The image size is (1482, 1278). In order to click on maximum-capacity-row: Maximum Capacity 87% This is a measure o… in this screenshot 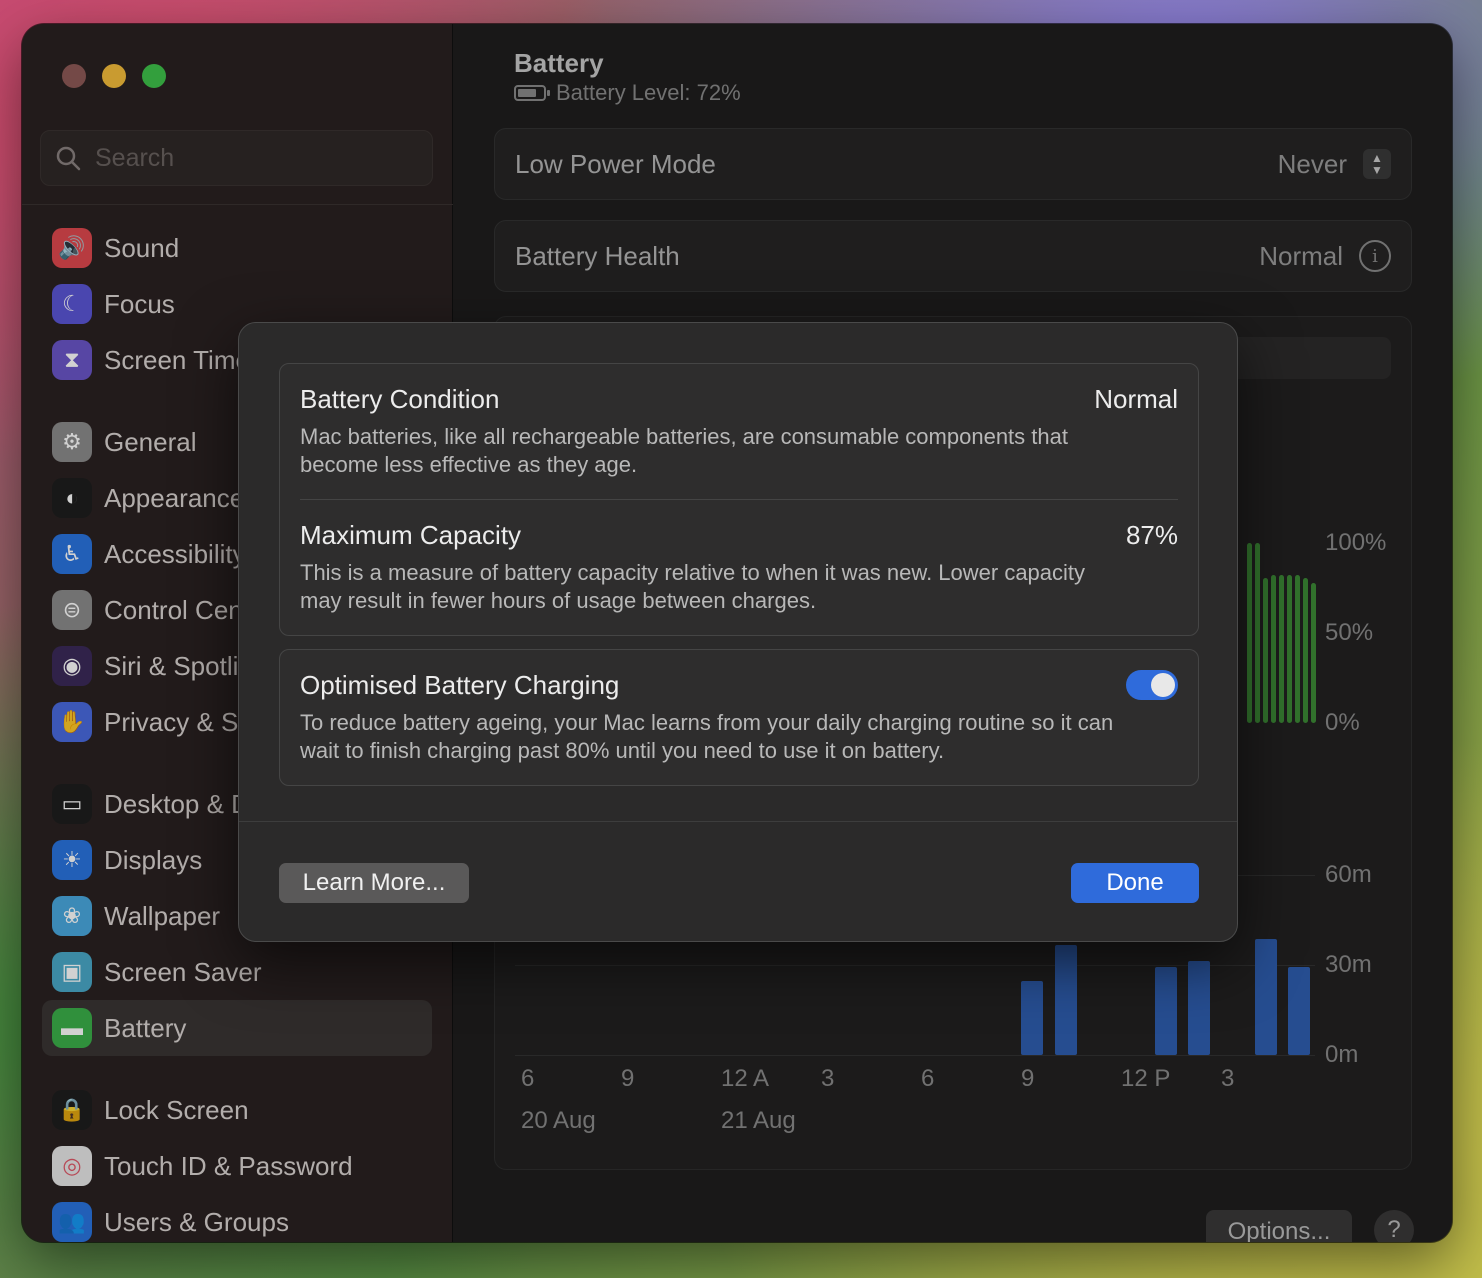, I will do `click(739, 567)`.